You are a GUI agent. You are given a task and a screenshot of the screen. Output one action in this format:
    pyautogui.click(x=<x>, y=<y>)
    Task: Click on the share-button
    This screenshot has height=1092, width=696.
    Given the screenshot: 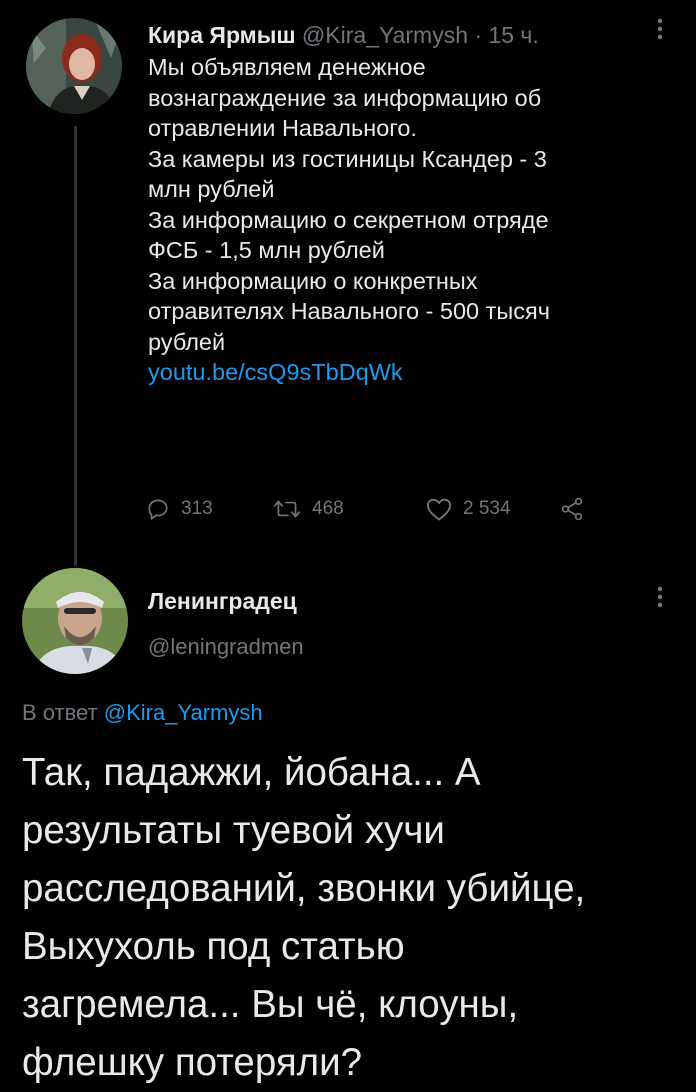 What is the action you would take?
    pyautogui.click(x=577, y=509)
    